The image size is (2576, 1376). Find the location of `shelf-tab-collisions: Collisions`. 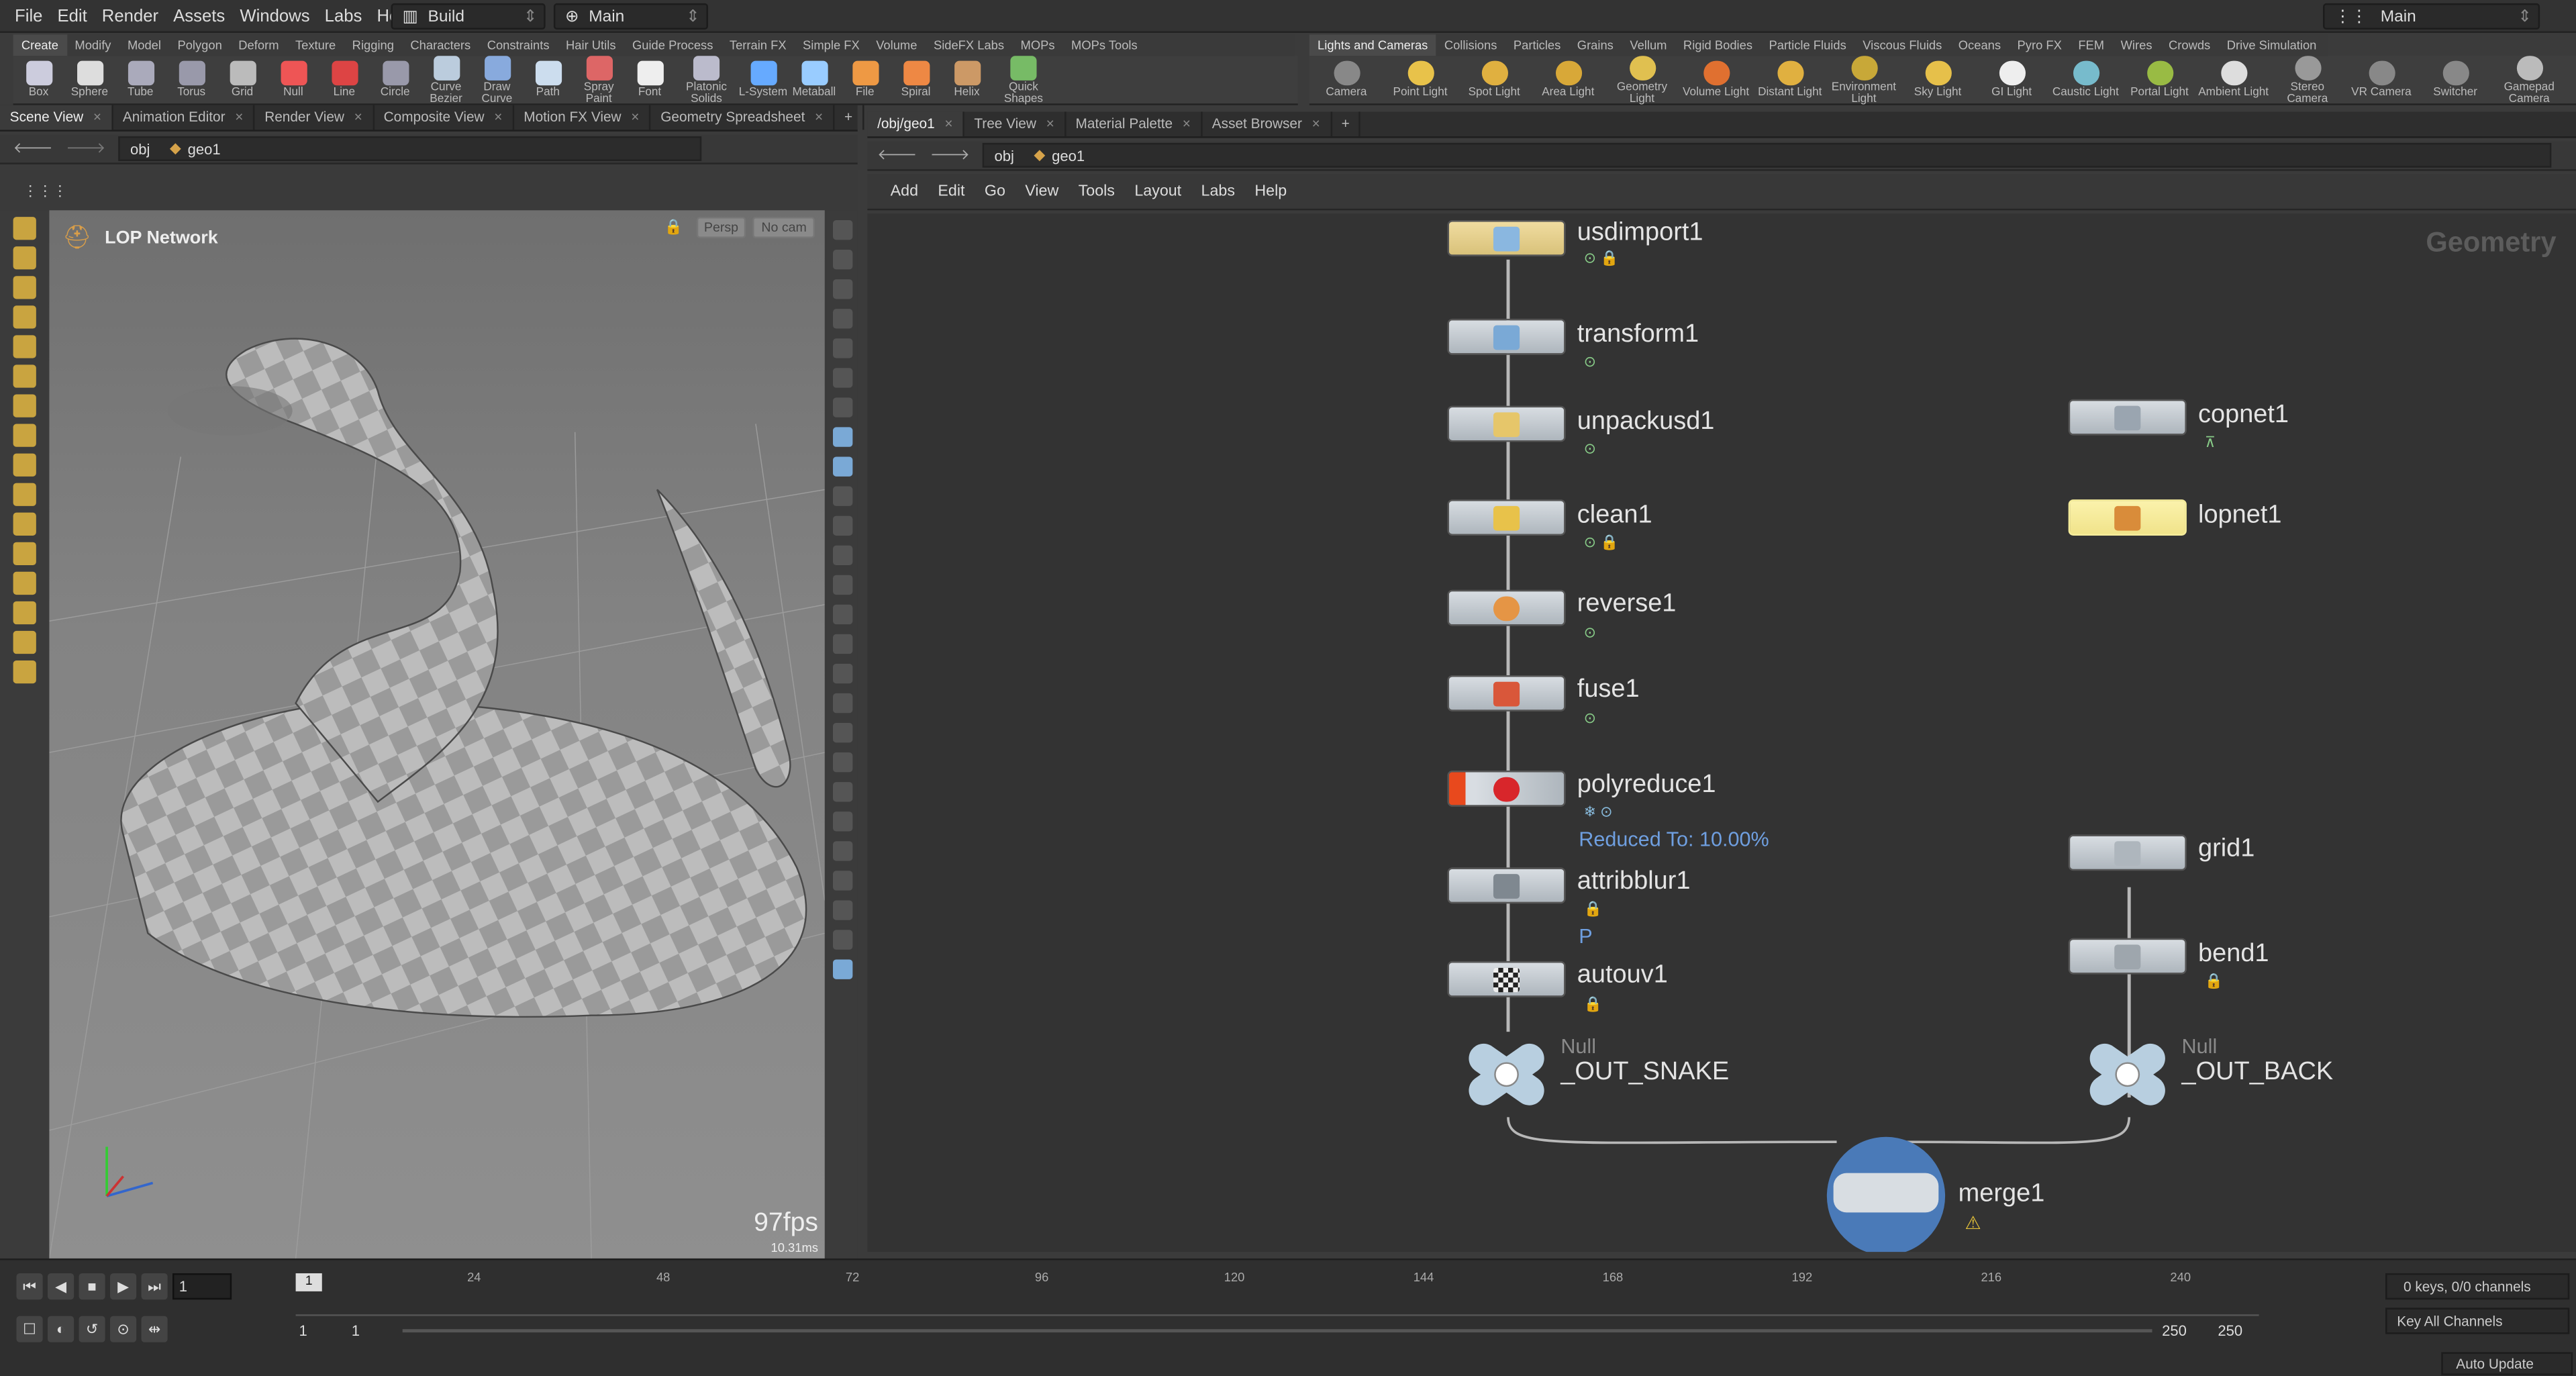

shelf-tab-collisions: Collisions is located at coordinates (1470, 45).